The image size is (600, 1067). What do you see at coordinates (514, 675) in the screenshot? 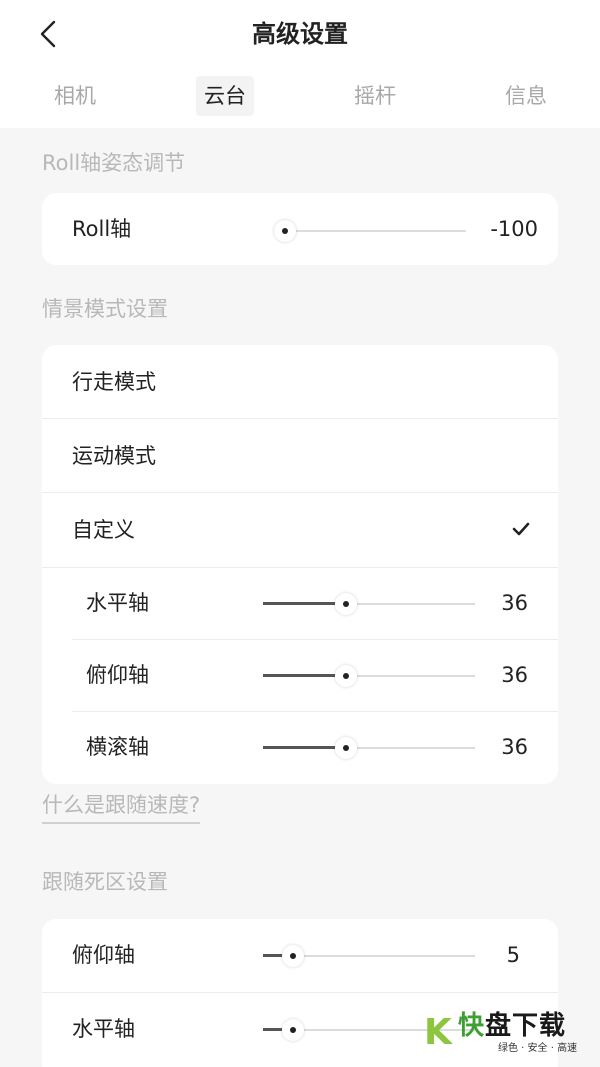
I see `speed-tilt-value: 36` at bounding box center [514, 675].